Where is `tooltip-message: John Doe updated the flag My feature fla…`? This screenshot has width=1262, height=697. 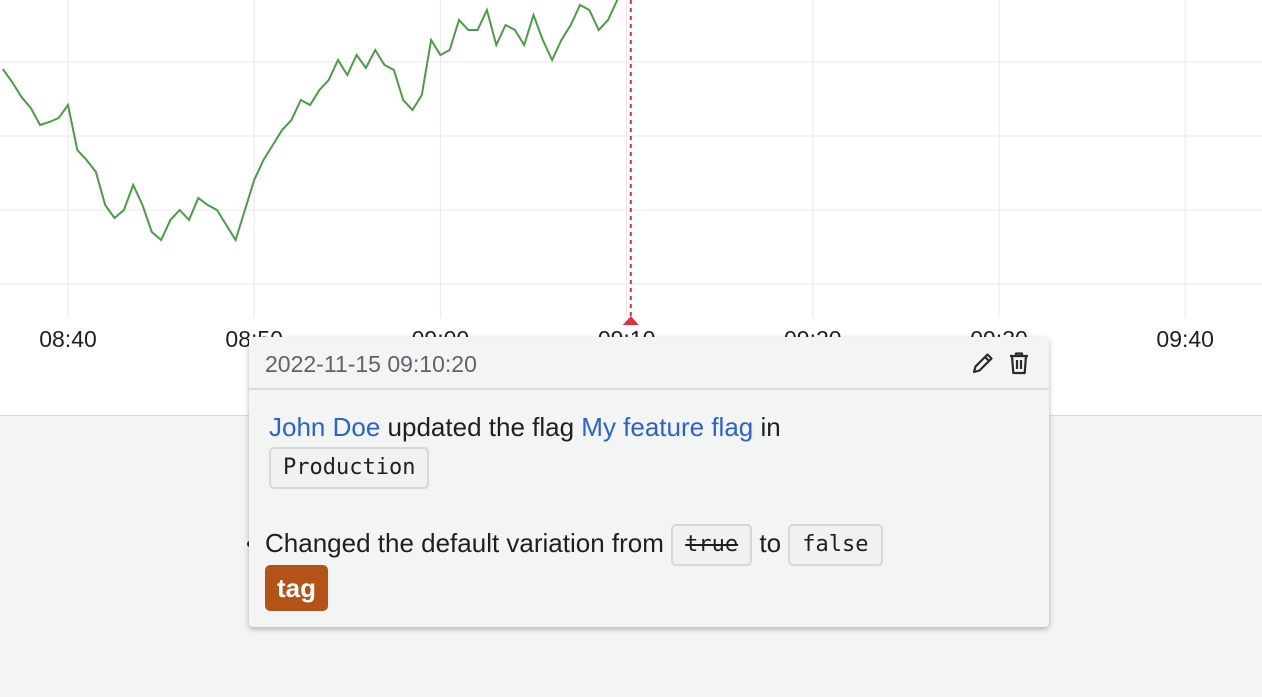
tooltip-message: John Doe updated the flag My feature fla… is located at coordinates (649, 427).